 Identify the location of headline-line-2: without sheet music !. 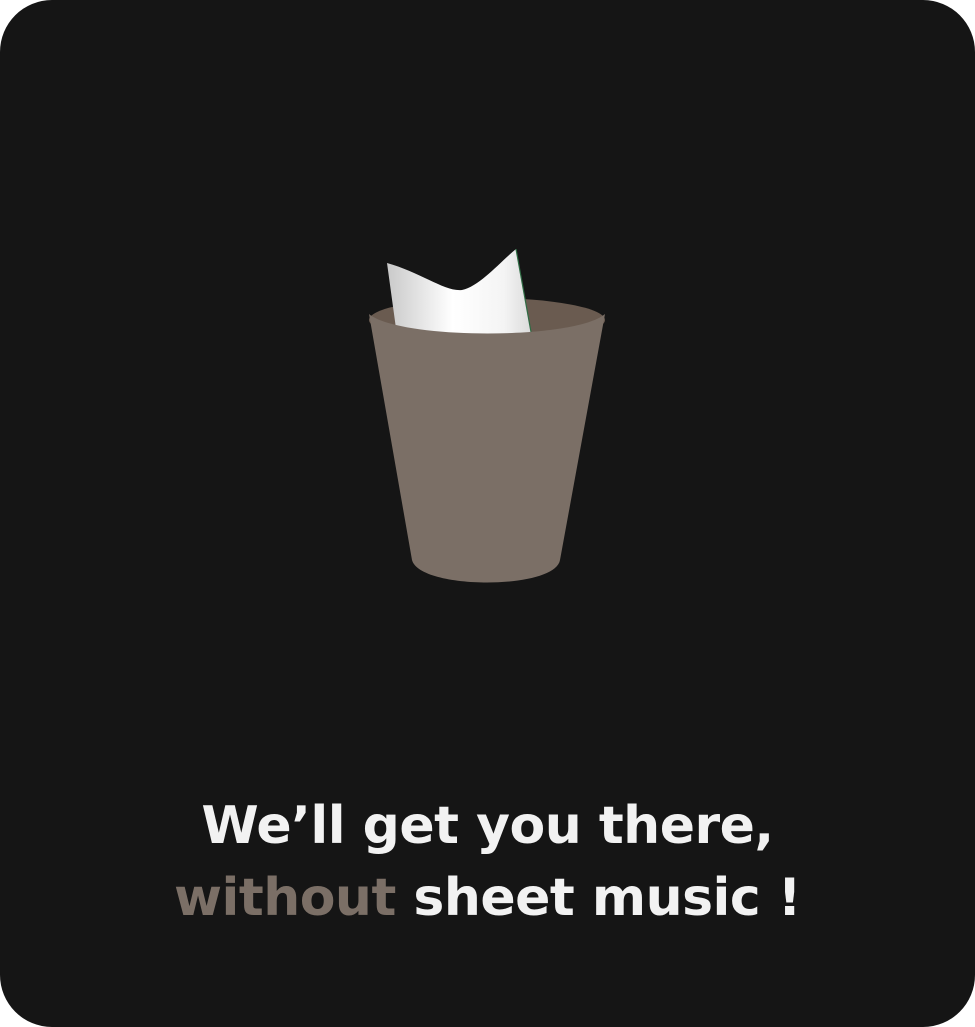
(487, 898).